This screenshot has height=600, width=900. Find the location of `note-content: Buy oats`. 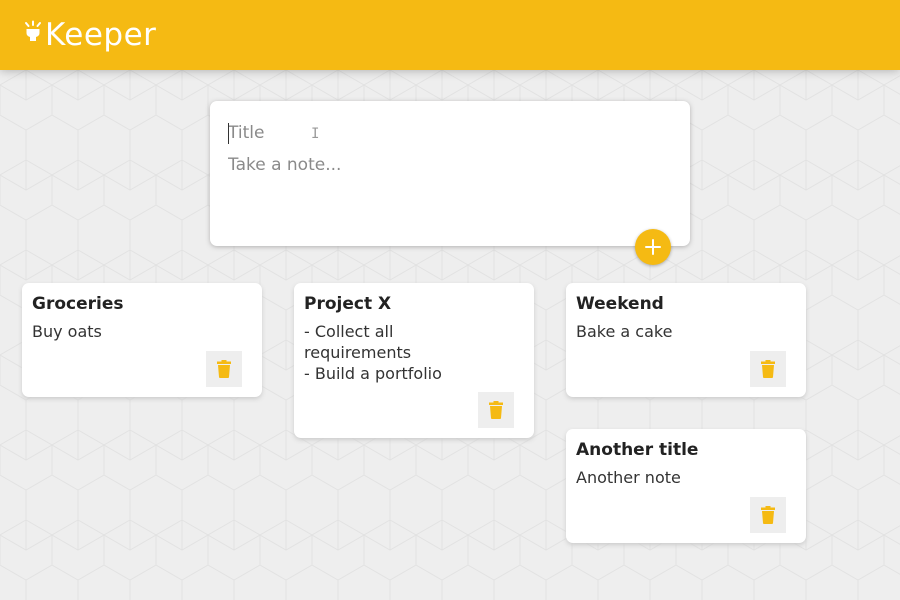

note-content: Buy oats is located at coordinates (67, 331).